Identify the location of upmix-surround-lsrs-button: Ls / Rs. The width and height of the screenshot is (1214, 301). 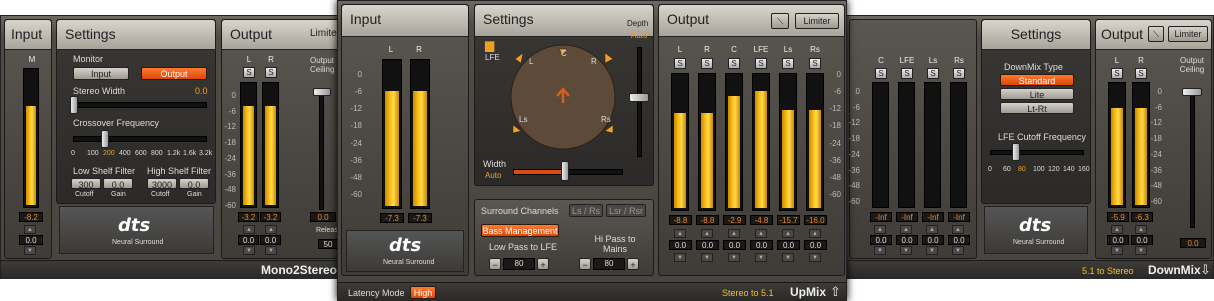
(586, 210).